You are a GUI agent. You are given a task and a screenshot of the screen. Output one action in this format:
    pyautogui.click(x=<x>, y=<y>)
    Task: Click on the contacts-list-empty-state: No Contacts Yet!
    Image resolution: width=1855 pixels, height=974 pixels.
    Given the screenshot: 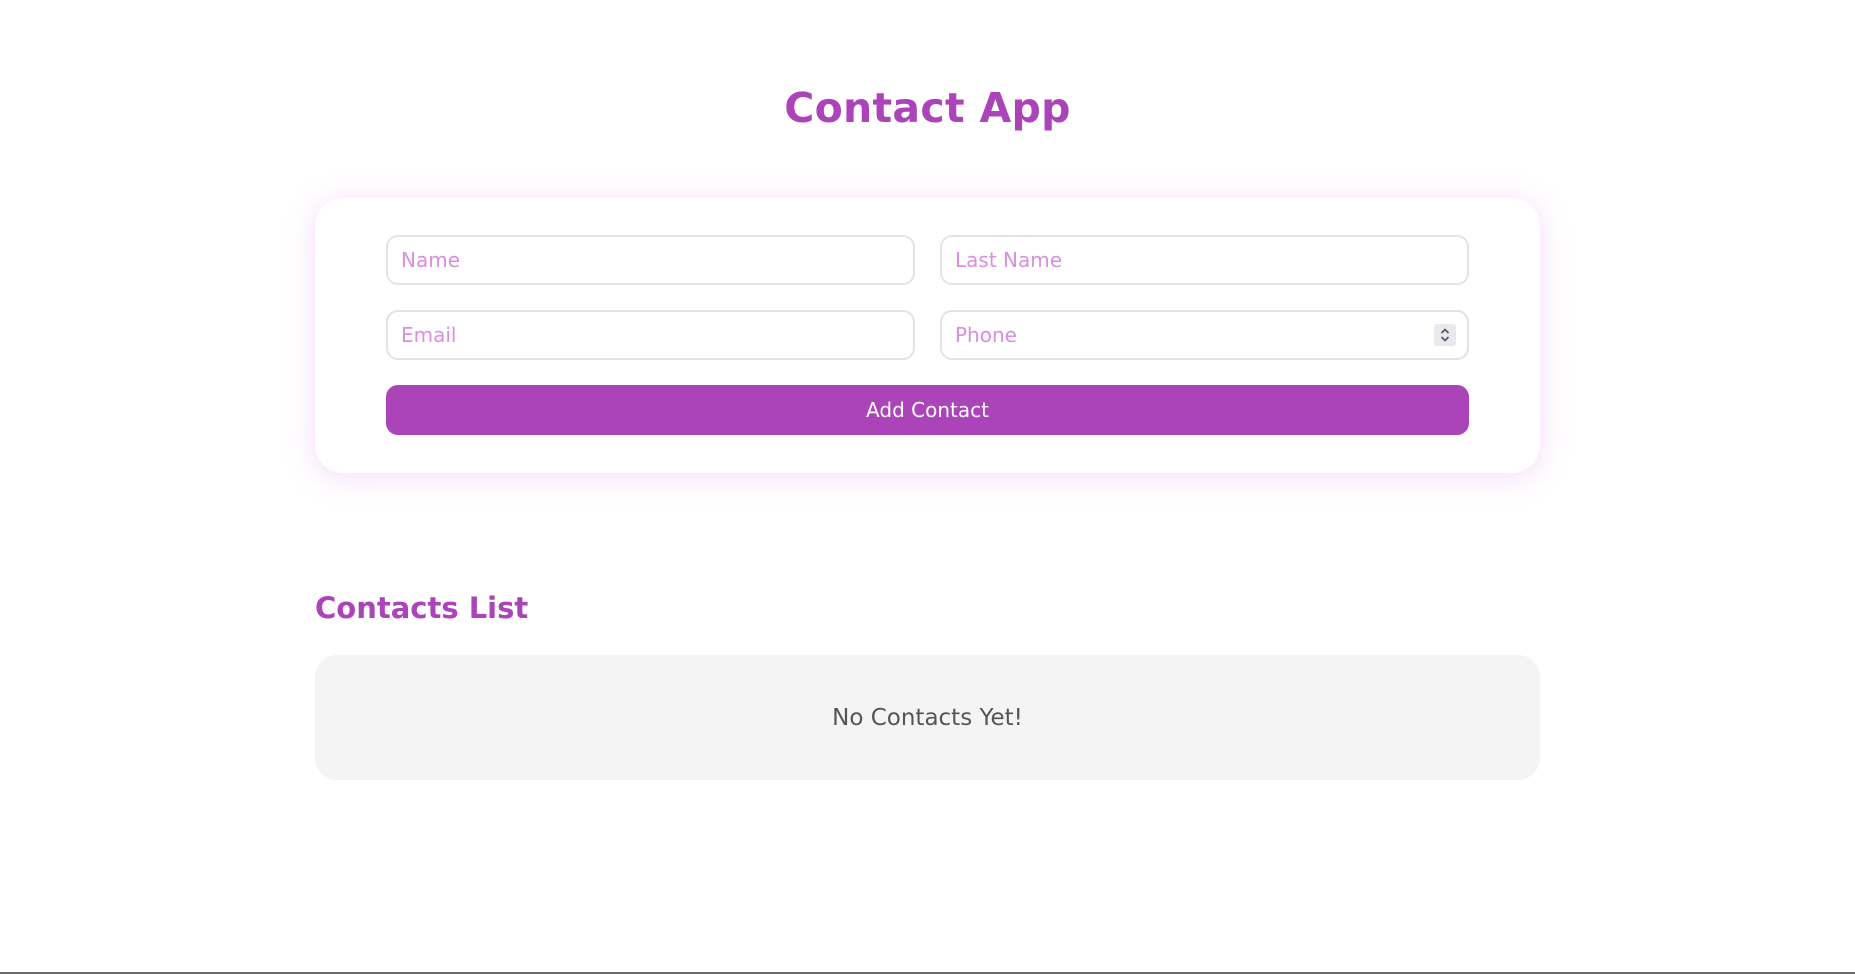 What is the action you would take?
    pyautogui.click(x=927, y=717)
    